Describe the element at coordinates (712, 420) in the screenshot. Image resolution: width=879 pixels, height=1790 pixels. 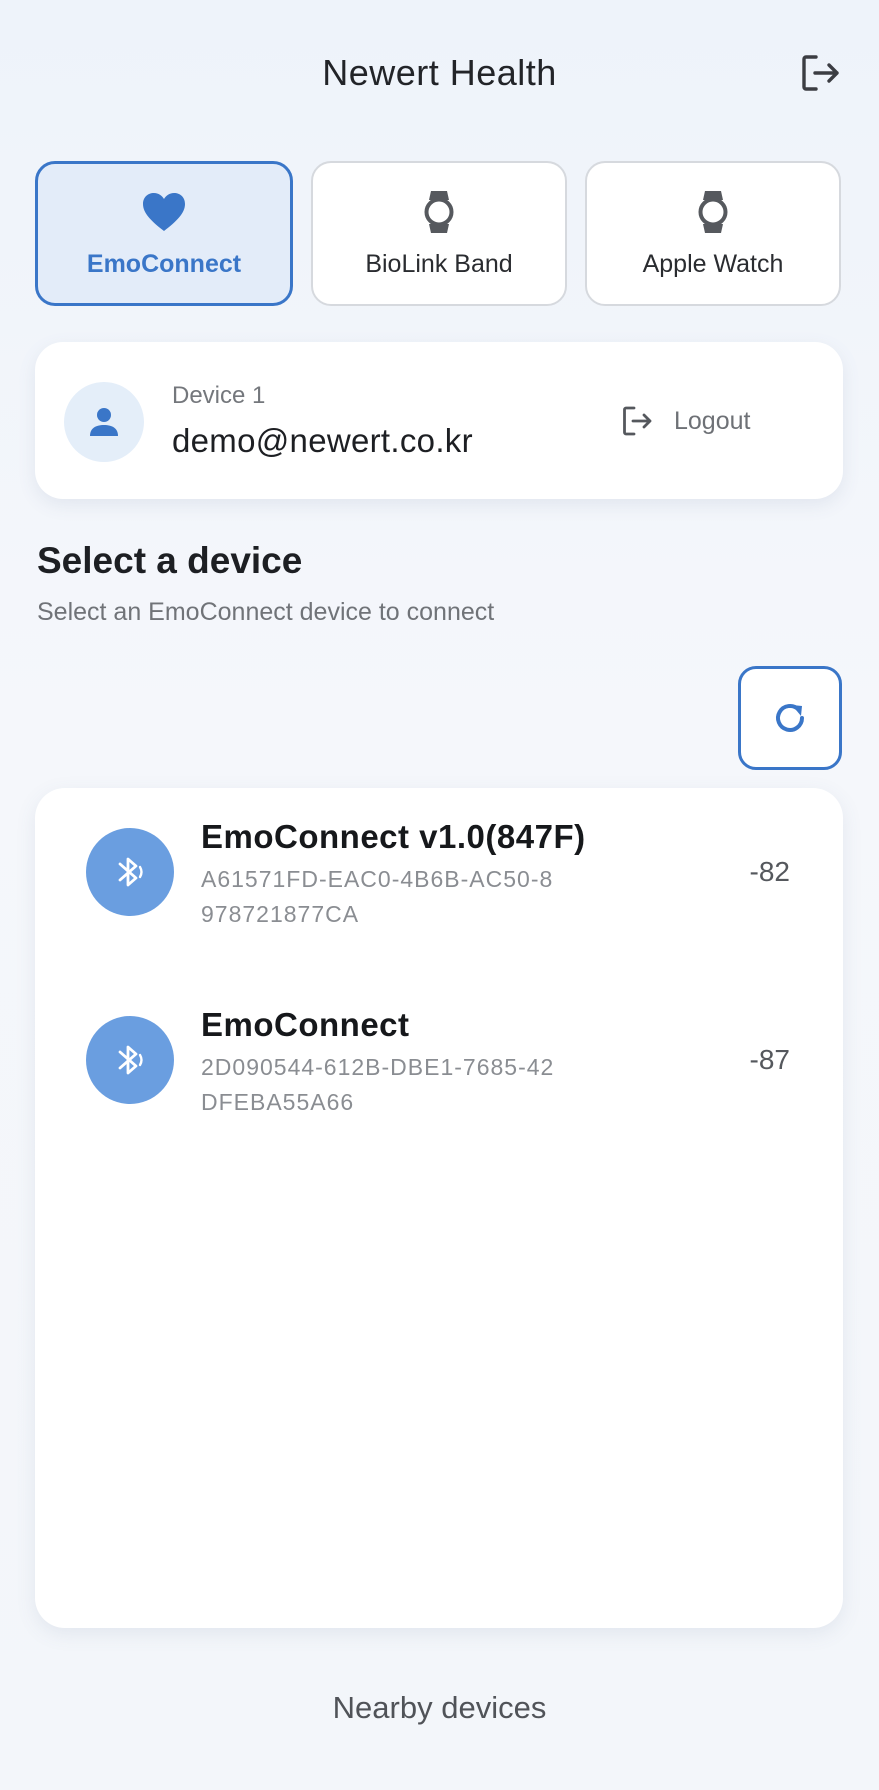
I see `logout-label: Logout` at that location.